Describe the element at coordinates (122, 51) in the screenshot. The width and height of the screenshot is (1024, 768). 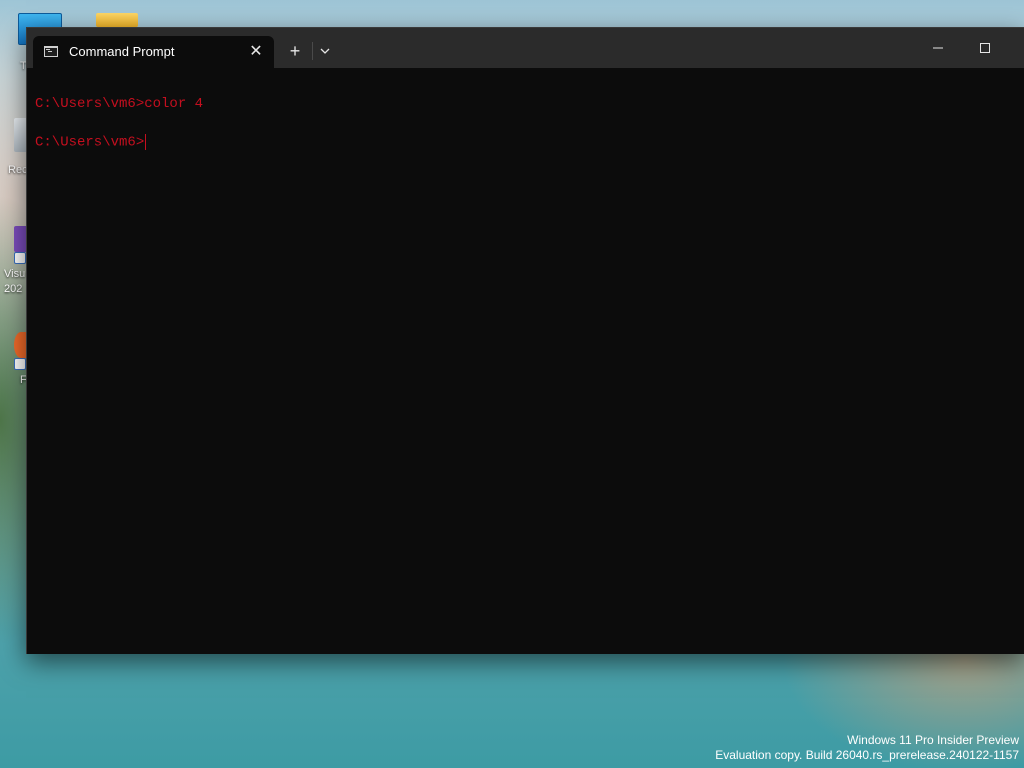
I see `tab-title: Command Prompt` at that location.